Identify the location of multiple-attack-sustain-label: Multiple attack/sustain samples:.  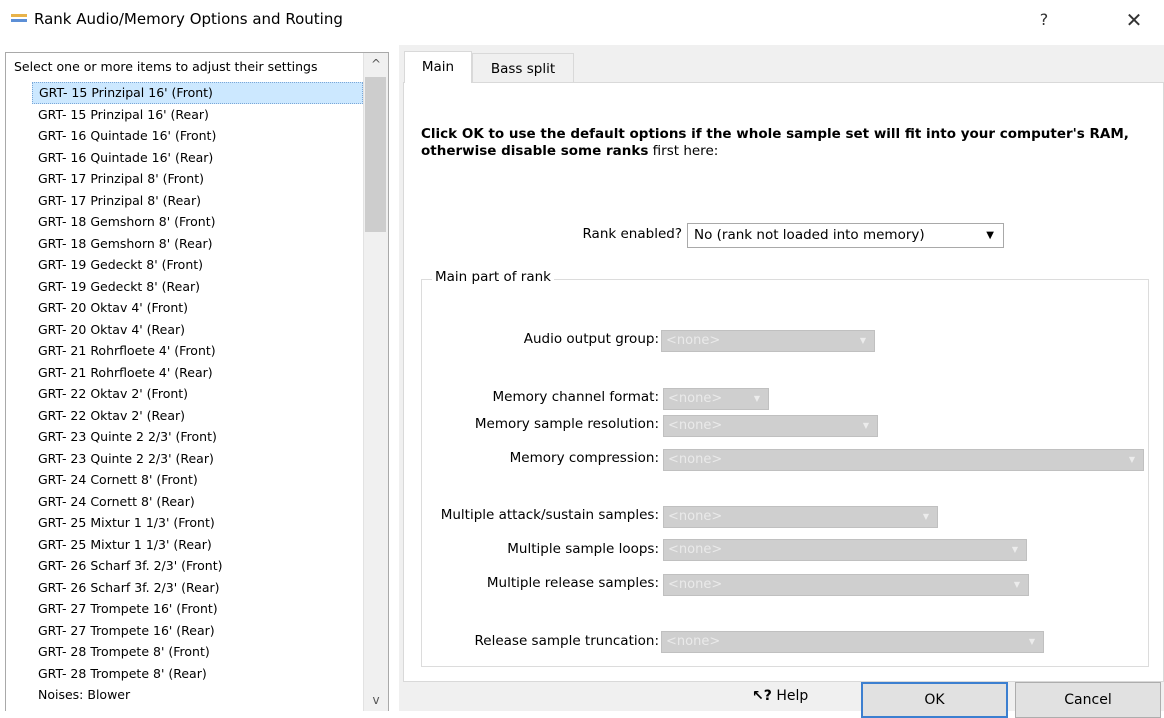
(549, 515).